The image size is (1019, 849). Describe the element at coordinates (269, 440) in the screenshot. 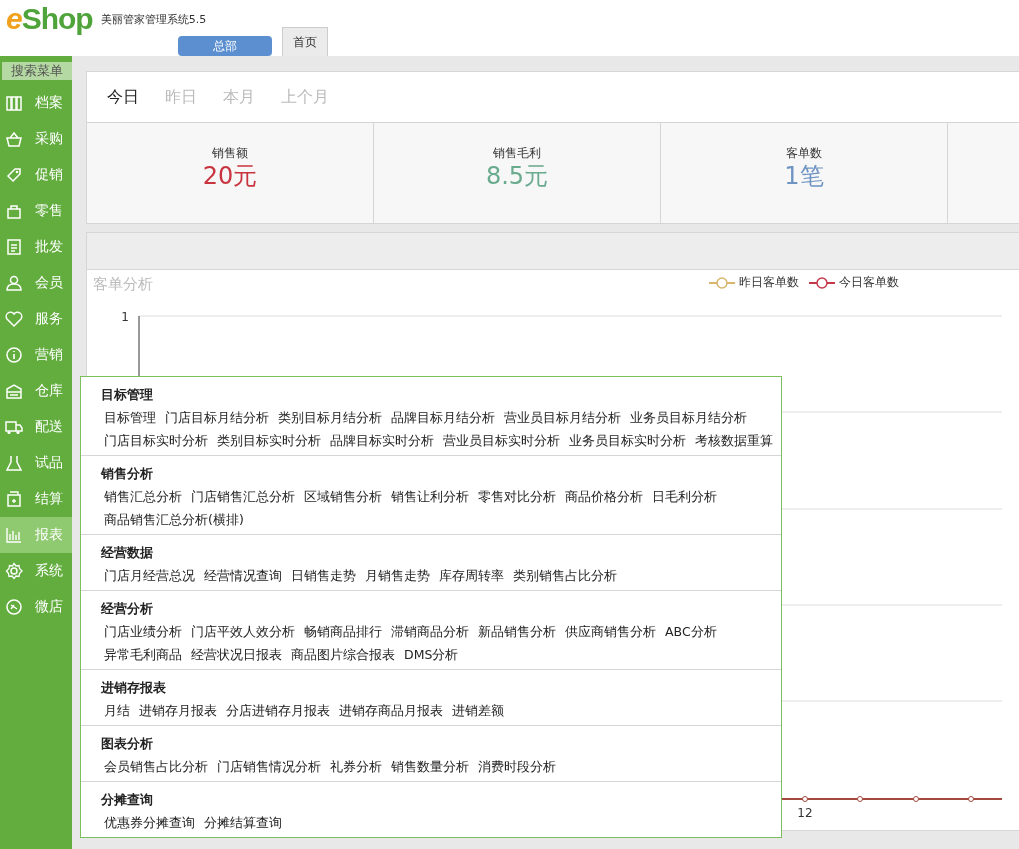

I see `menu-link: 类别目标实时分析` at that location.